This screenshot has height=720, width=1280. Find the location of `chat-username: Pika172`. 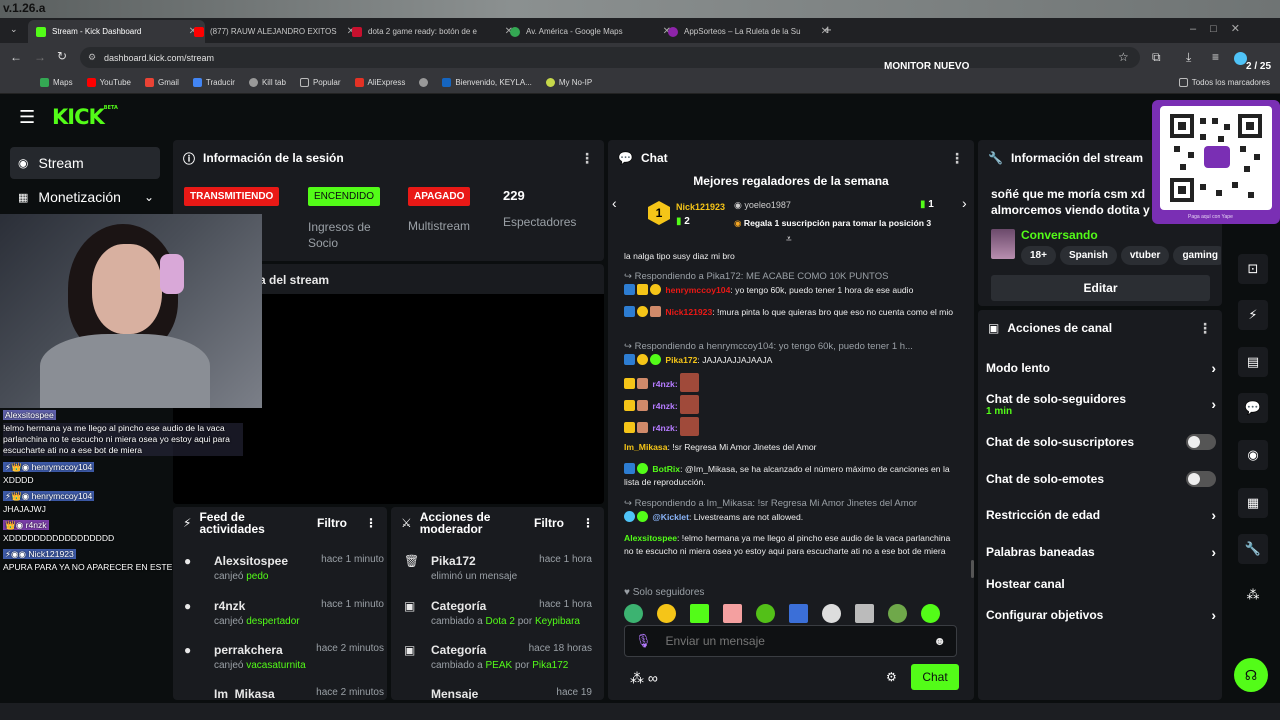

chat-username: Pika172 is located at coordinates (681, 360).